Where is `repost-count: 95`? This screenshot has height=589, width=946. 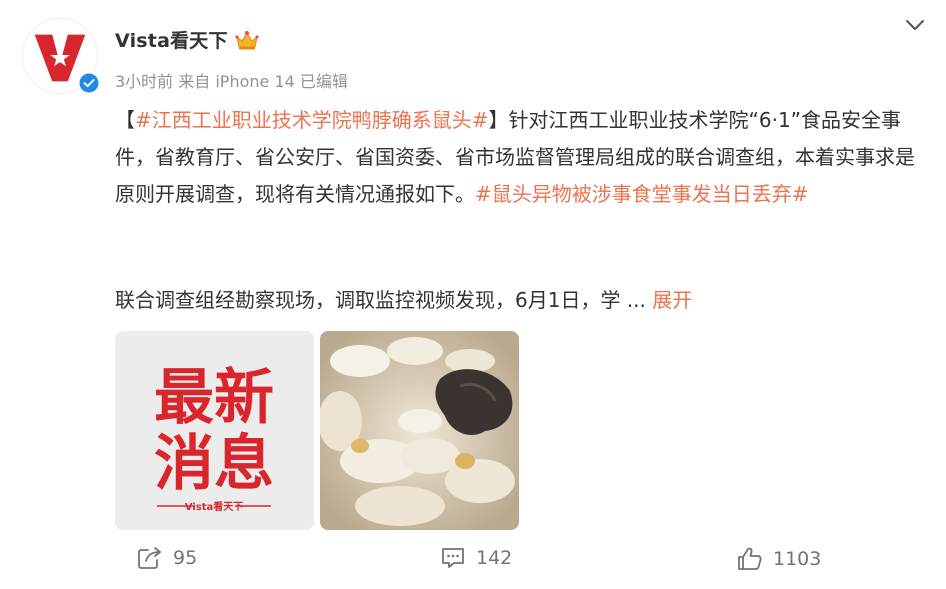 repost-count: 95 is located at coordinates (185, 558).